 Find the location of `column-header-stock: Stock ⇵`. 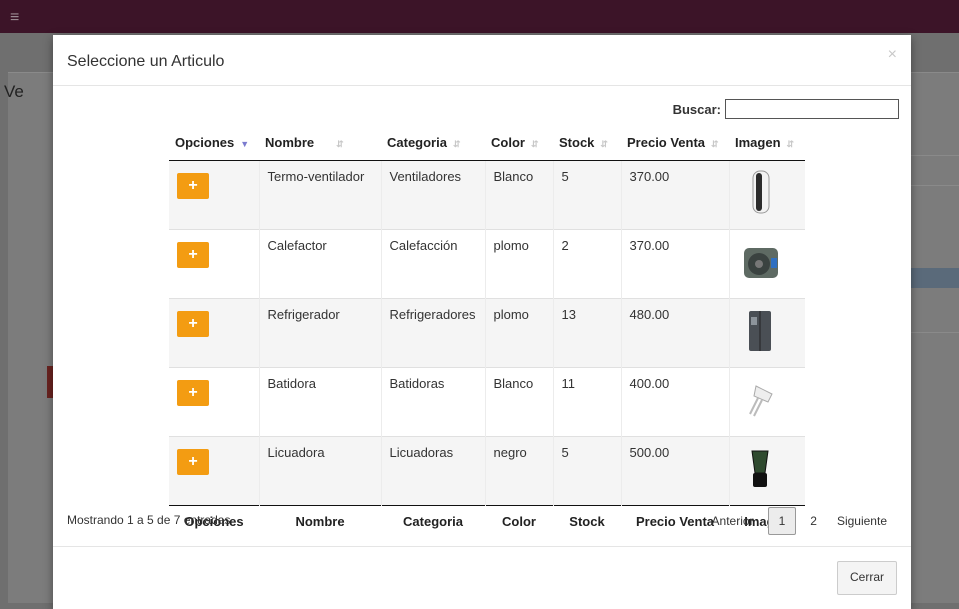

column-header-stock: Stock ⇵ is located at coordinates (587, 143).